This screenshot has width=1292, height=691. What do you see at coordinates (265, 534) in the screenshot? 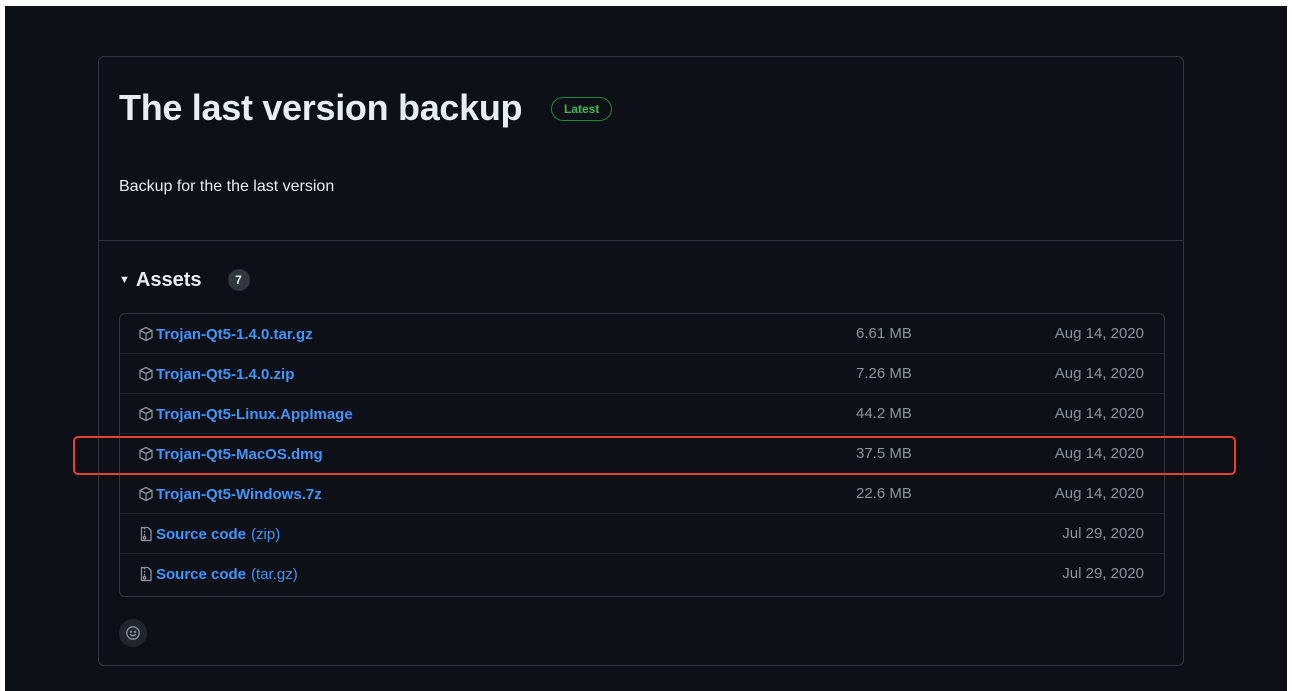
I see `asset-suffix: (zip)` at bounding box center [265, 534].